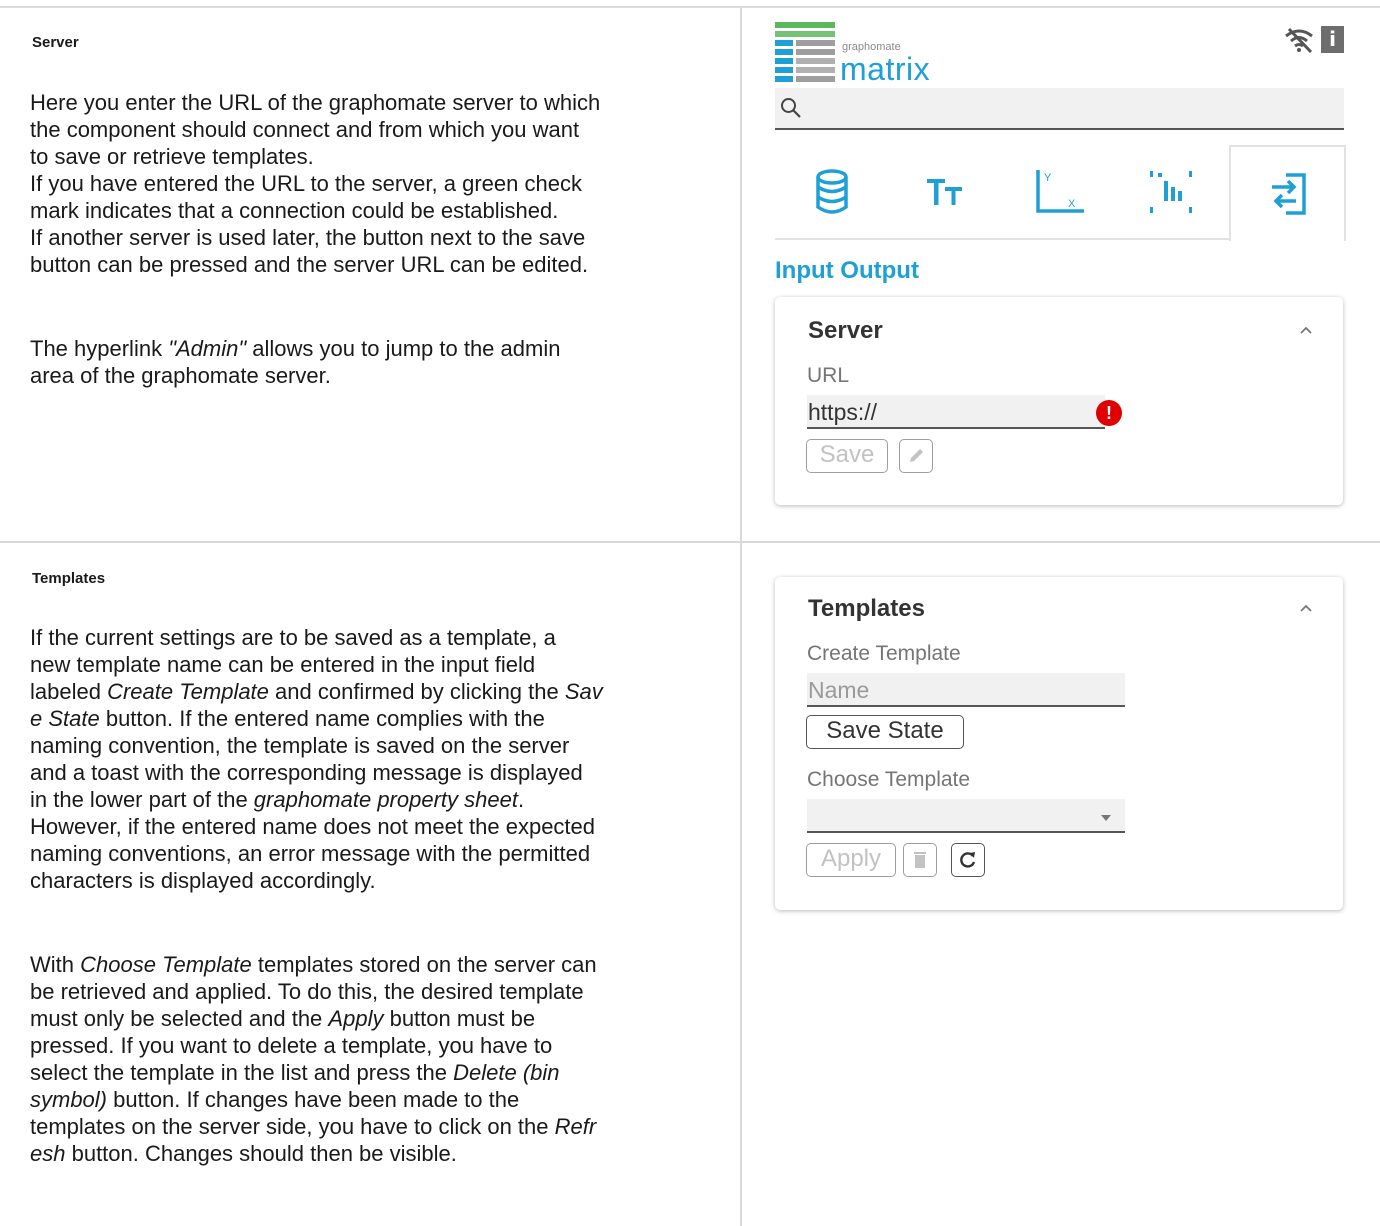  What do you see at coordinates (966, 816) in the screenshot?
I see `choose-template-select` at bounding box center [966, 816].